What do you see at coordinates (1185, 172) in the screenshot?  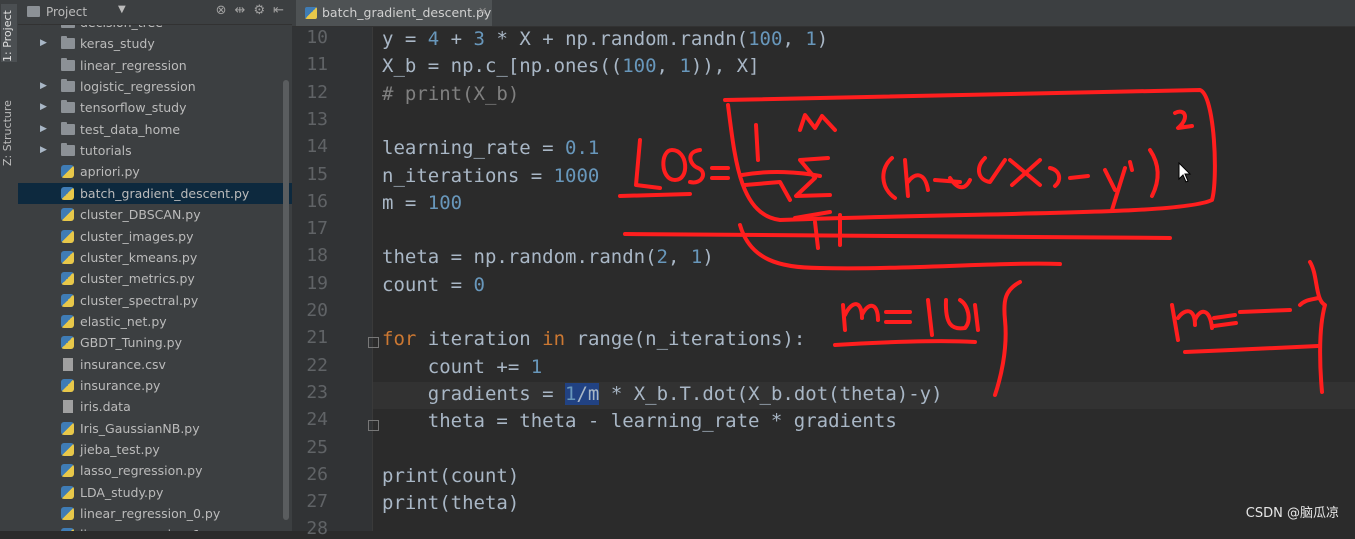 I see `mouse-cursor-icon` at bounding box center [1185, 172].